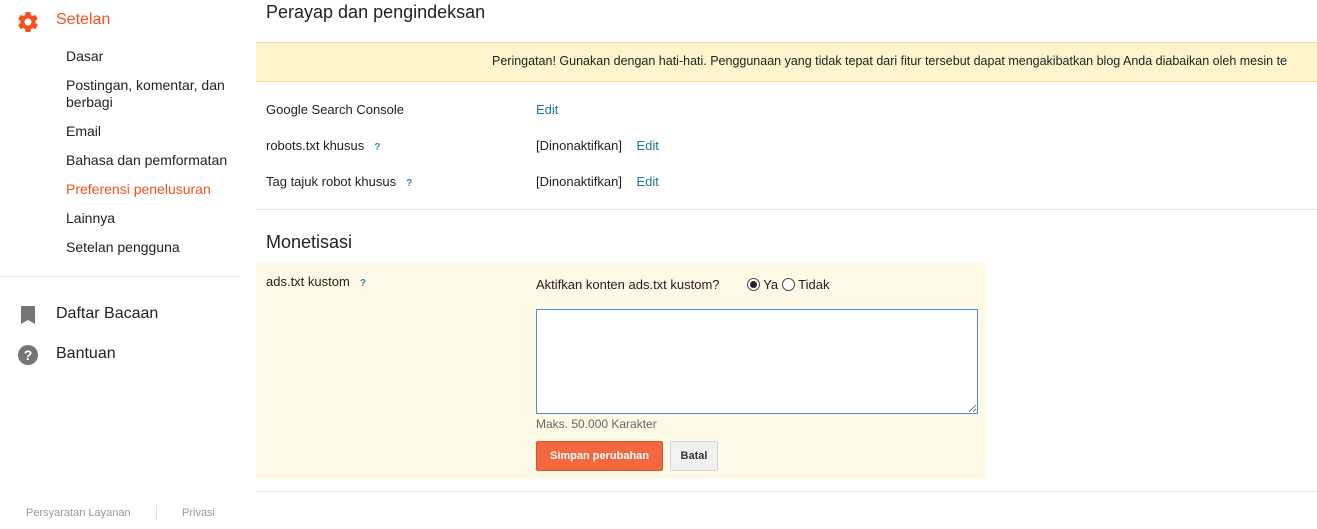 The height and width of the screenshot is (529, 1317). What do you see at coordinates (753, 284) in the screenshot?
I see `radio-yes` at bounding box center [753, 284].